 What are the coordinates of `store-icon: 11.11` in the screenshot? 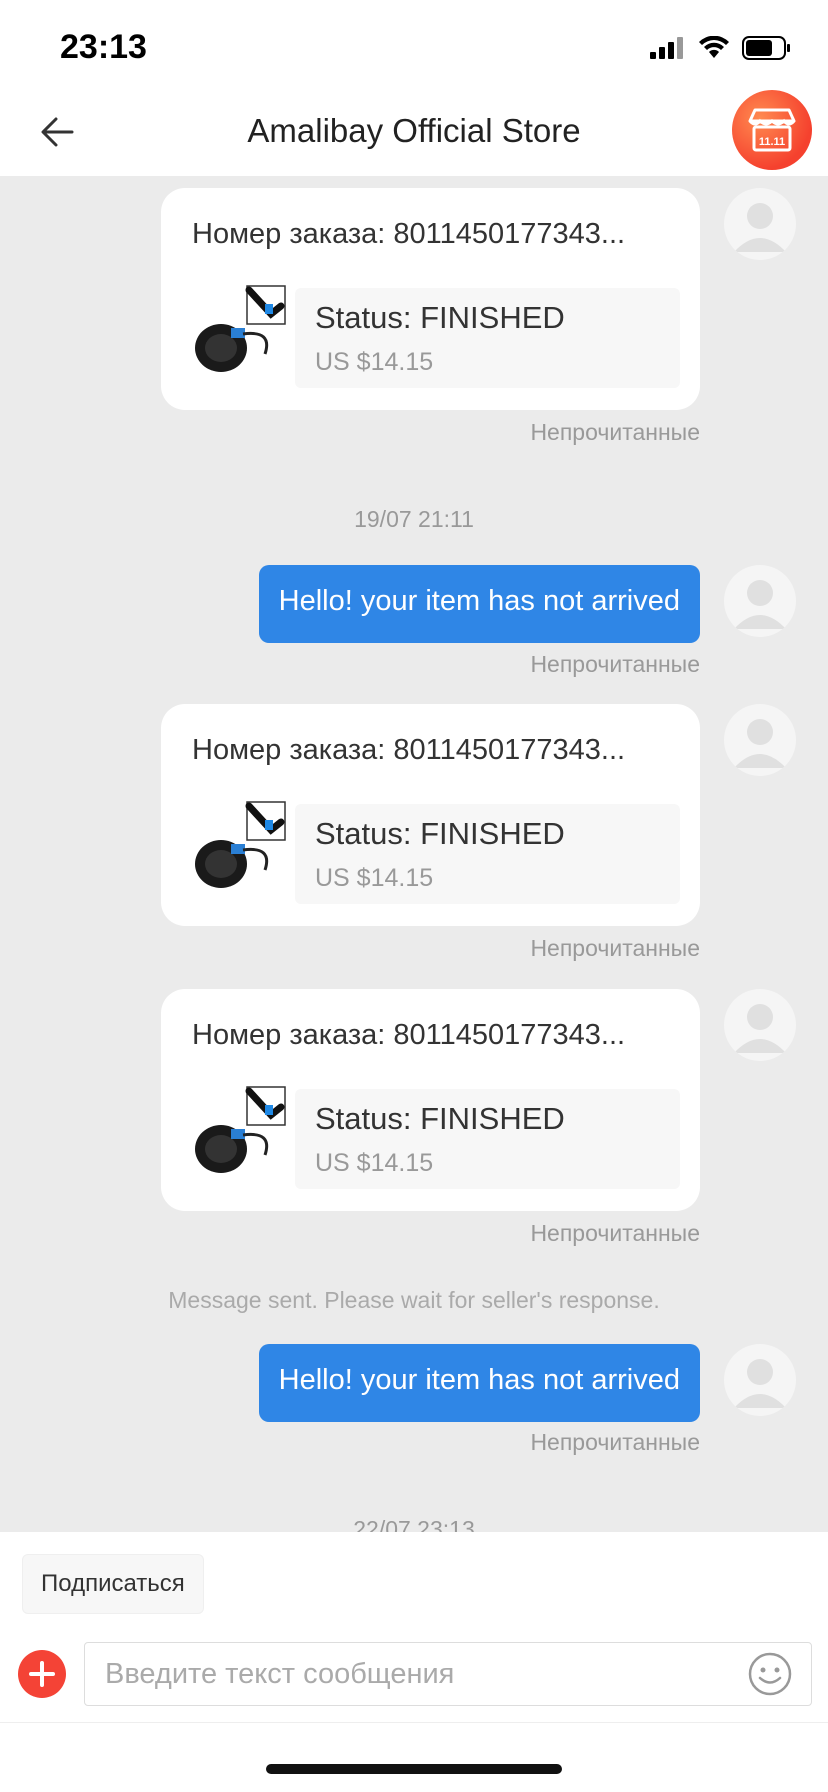 It's located at (772, 130).